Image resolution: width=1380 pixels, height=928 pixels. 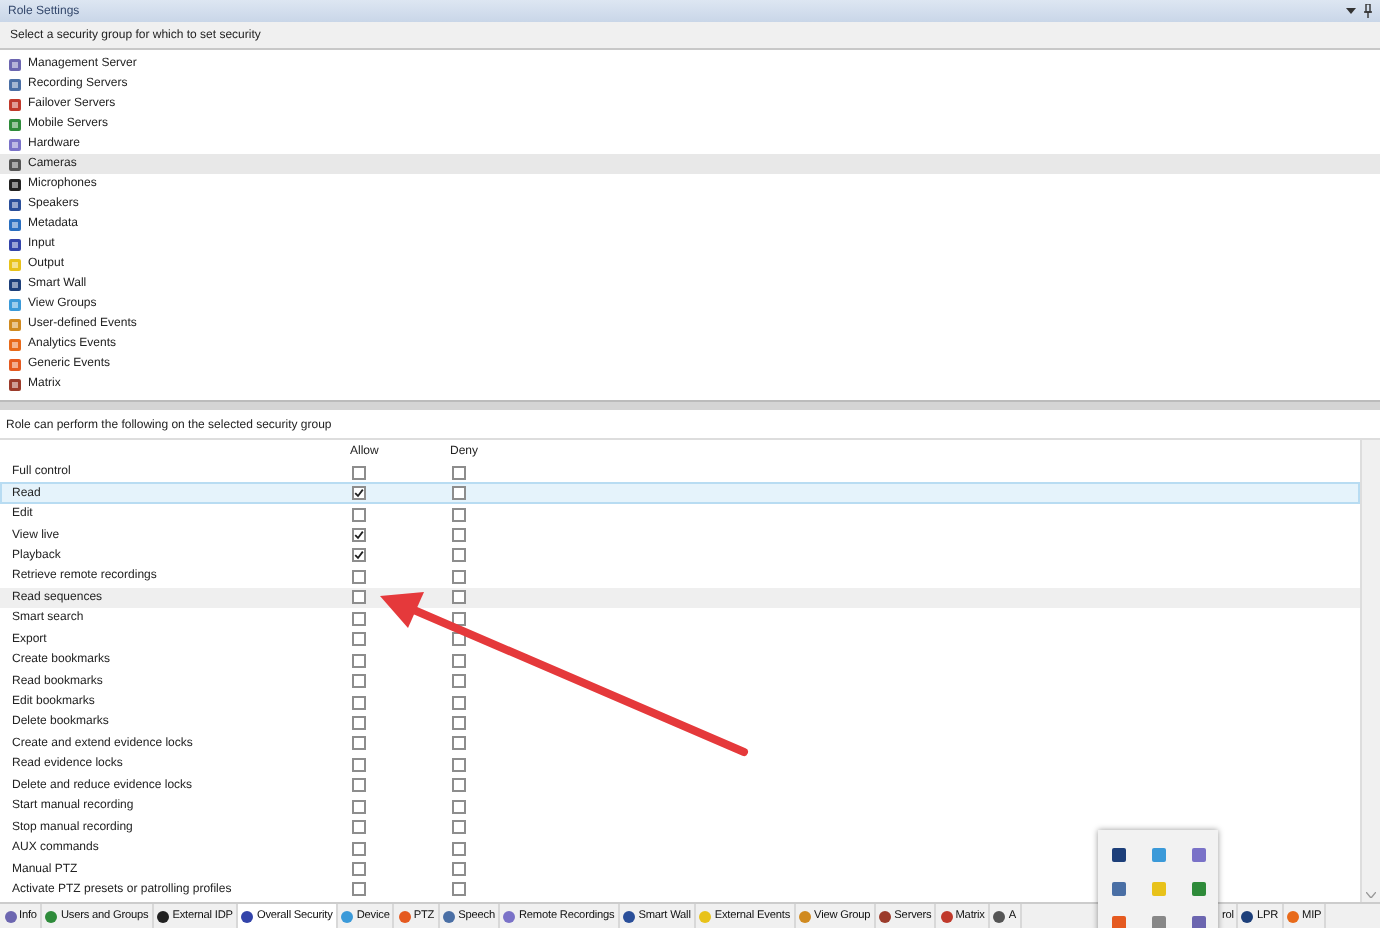 What do you see at coordinates (1368, 11) in the screenshot?
I see `pin-icon` at bounding box center [1368, 11].